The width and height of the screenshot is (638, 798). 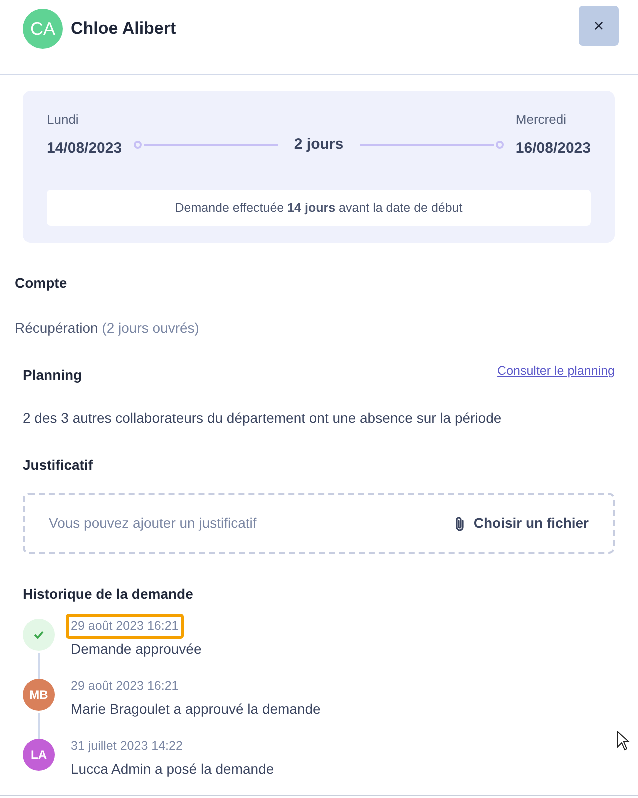 What do you see at coordinates (319, 523) in the screenshot?
I see `file-dropzone: Vous pouvez ajouter un justificatif Choisir un fichier` at bounding box center [319, 523].